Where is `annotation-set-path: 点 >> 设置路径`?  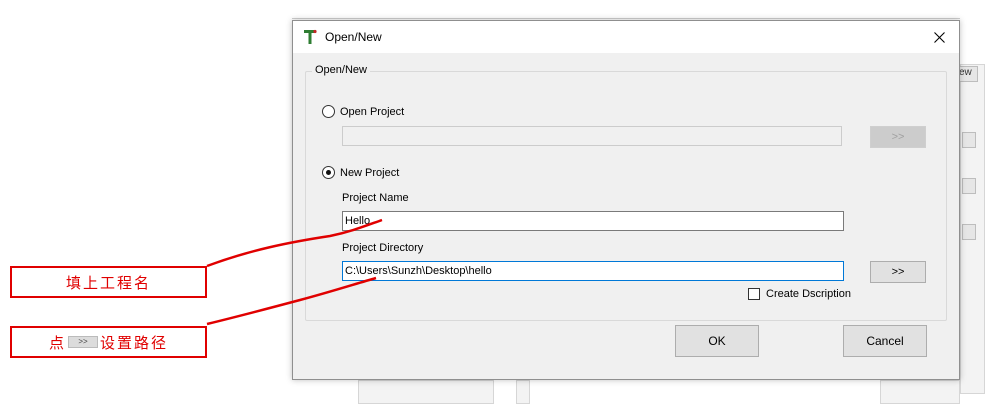 annotation-set-path: 点 >> 设置路径 is located at coordinates (108, 342).